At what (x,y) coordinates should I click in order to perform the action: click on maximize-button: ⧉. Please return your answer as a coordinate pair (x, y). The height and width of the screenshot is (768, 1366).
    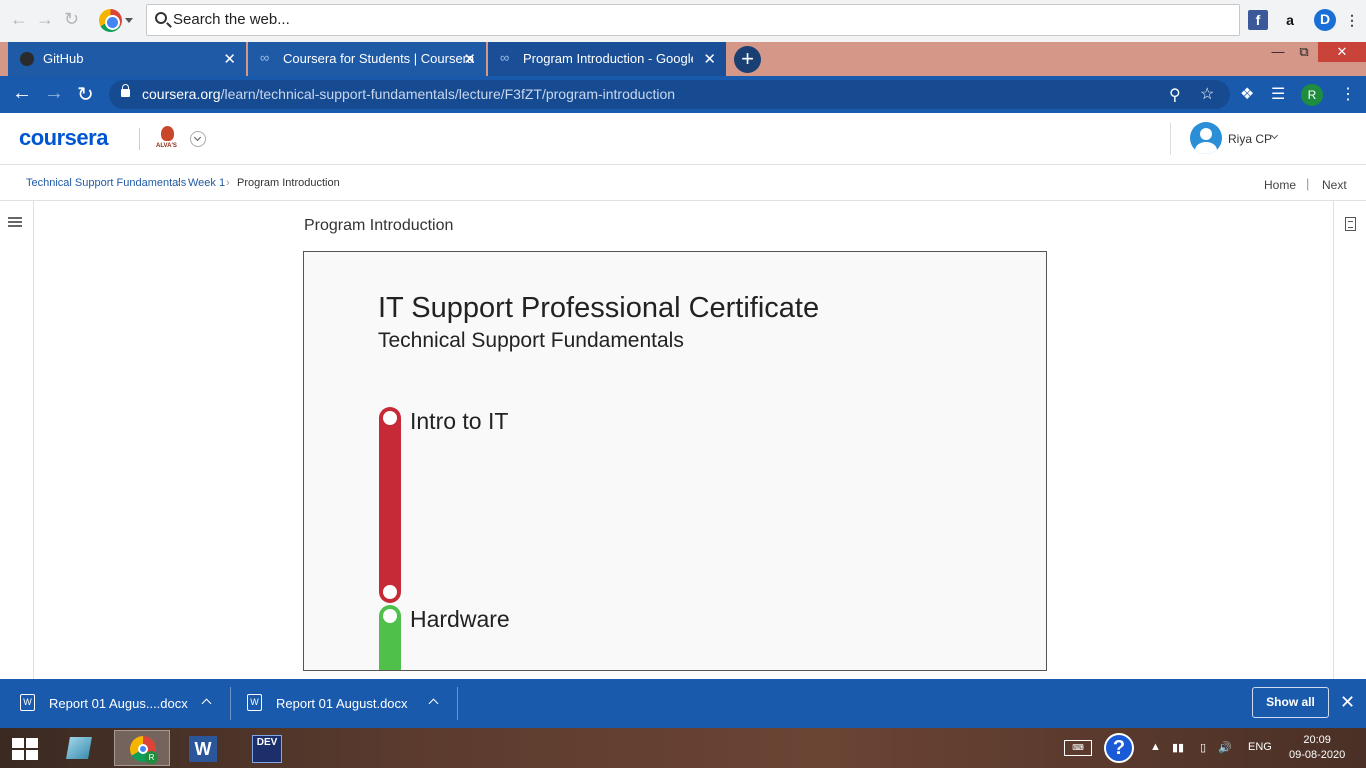
    Looking at the image, I should click on (1304, 52).